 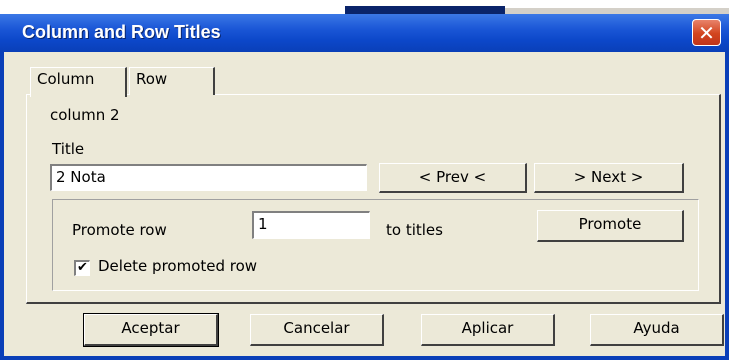 I want to click on ok-button: Aceptar, so click(x=151, y=330).